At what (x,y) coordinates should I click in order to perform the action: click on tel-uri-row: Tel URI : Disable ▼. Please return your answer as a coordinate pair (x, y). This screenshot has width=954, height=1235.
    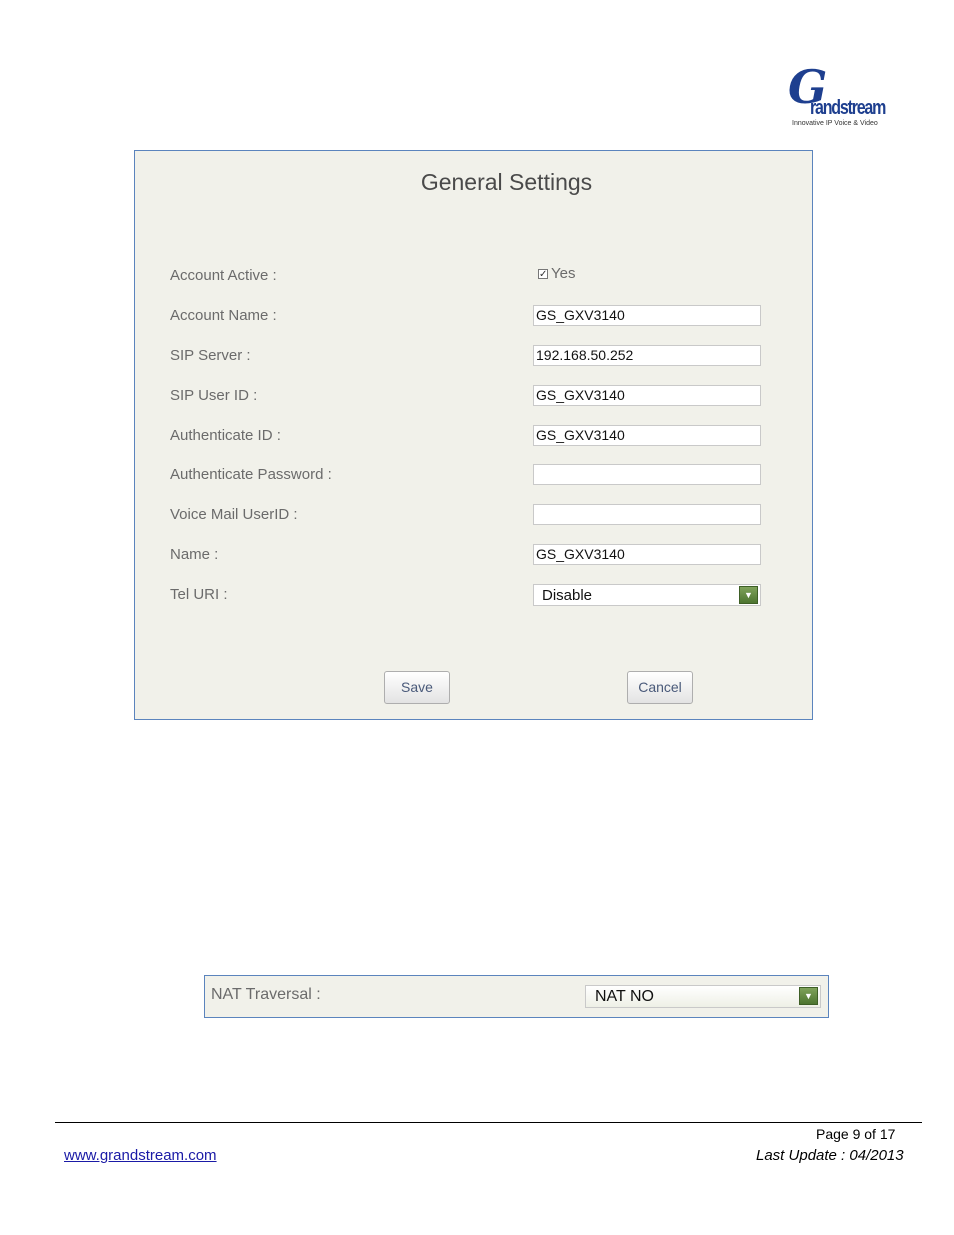
    Looking at the image, I should click on (473, 596).